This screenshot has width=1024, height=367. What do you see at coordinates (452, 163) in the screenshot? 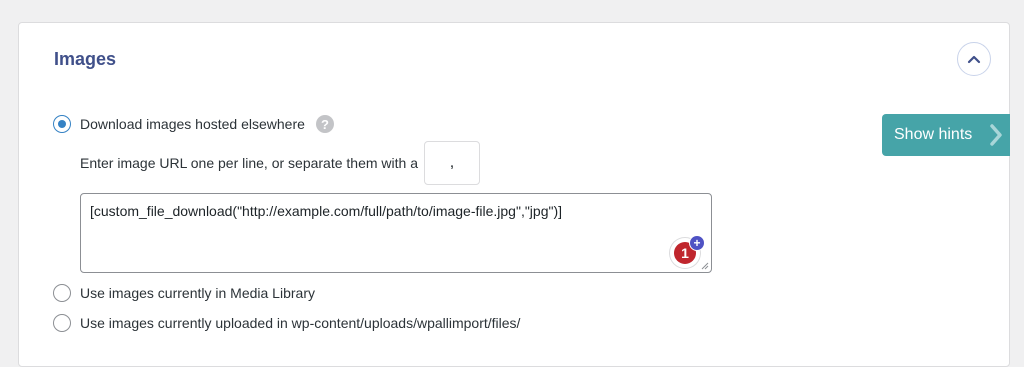
I see `separator-input` at bounding box center [452, 163].